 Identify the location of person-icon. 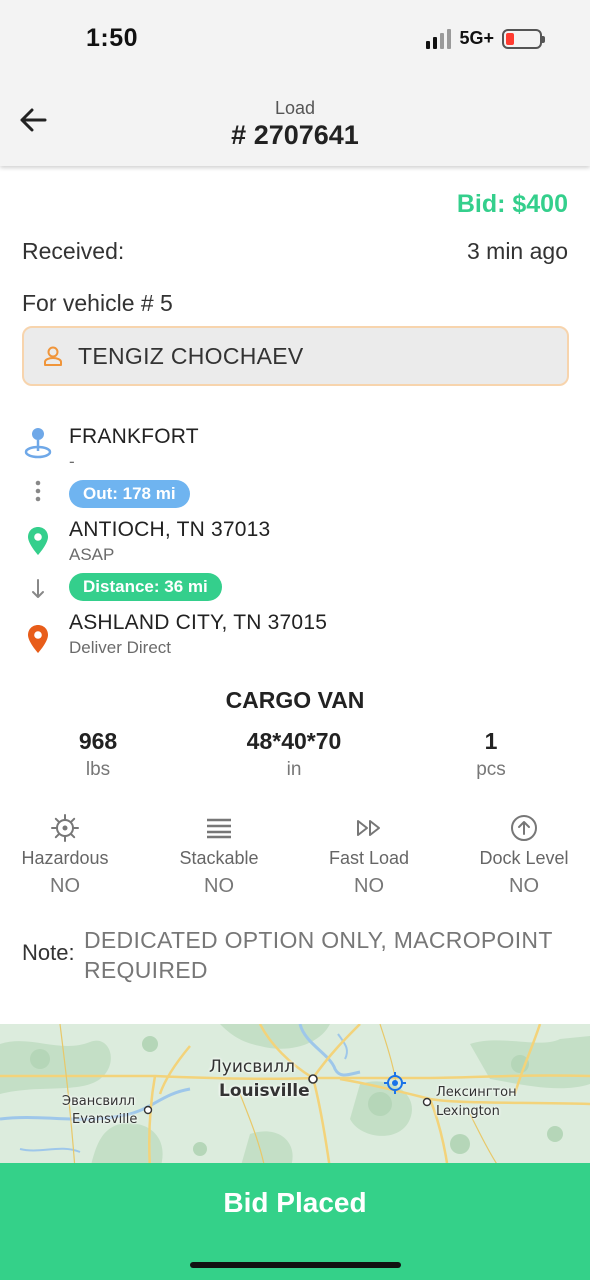
(53, 356).